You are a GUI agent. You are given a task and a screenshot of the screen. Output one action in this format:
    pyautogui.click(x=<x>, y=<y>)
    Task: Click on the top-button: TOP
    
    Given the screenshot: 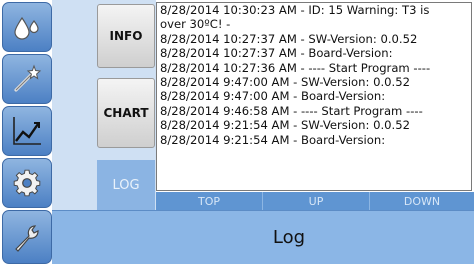 What is the action you would take?
    pyautogui.click(x=209, y=201)
    